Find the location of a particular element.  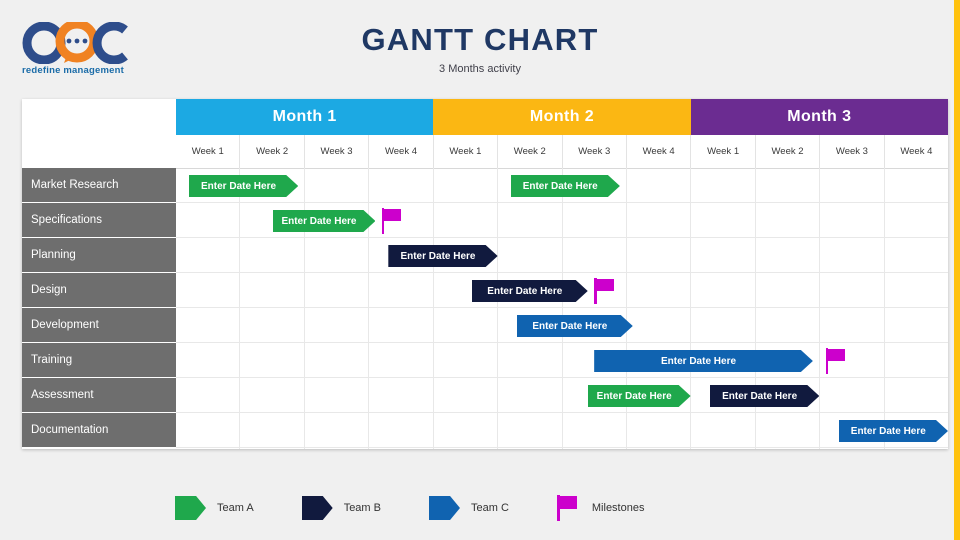

task-row-label: Market Research is located at coordinates (99, 185).